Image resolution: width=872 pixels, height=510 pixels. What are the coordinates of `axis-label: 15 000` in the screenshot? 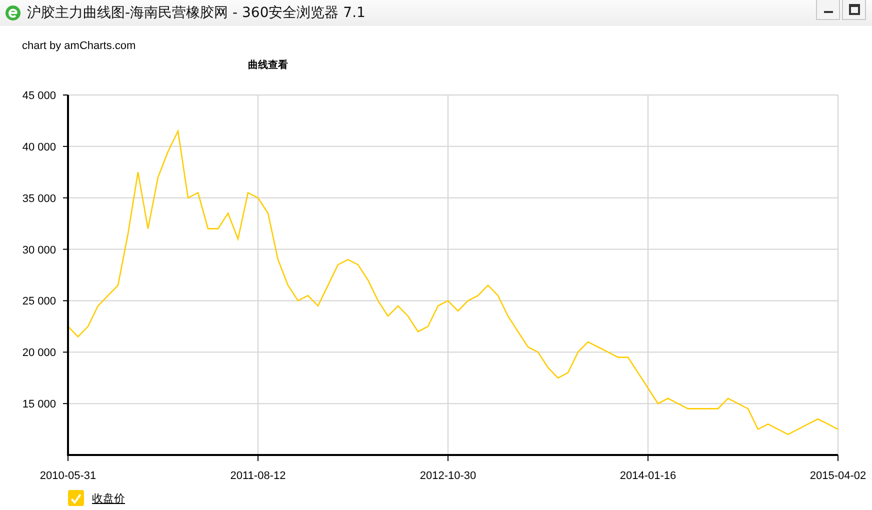 It's located at (39, 404).